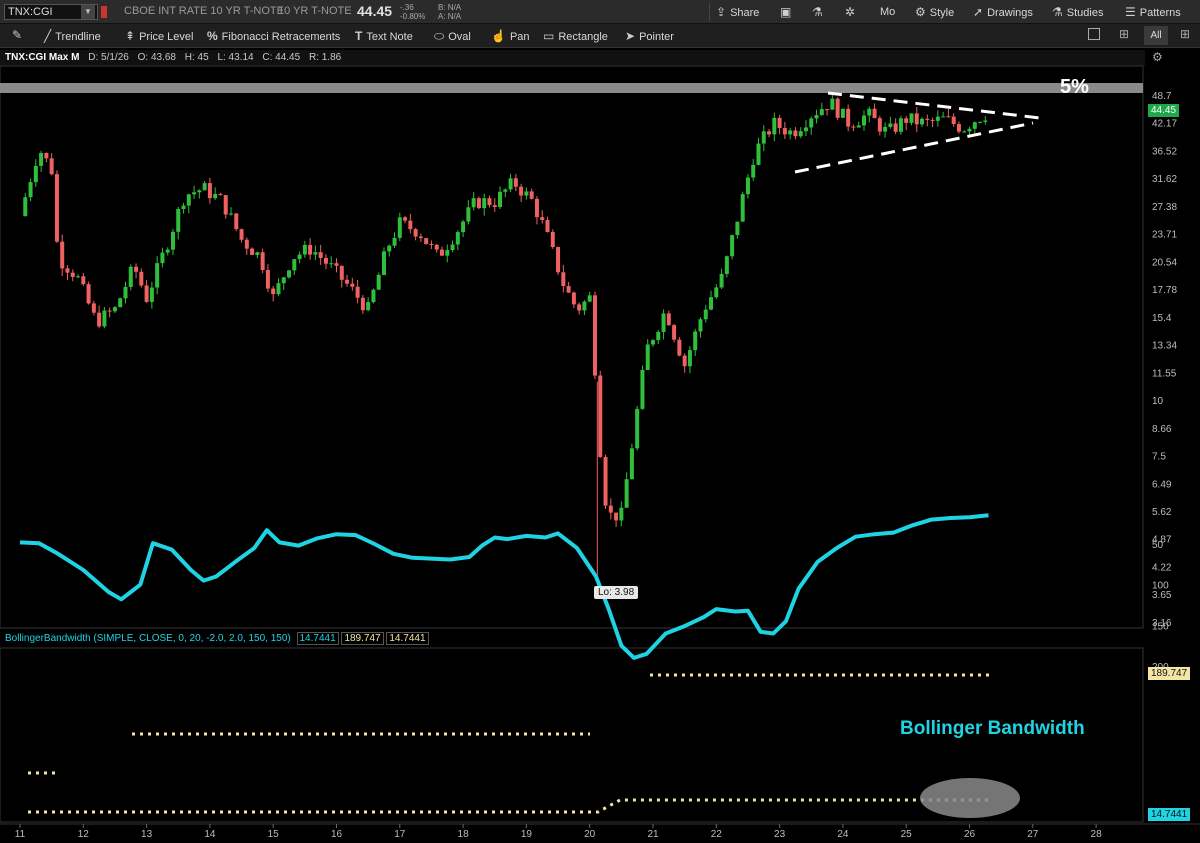 The height and width of the screenshot is (843, 1200). What do you see at coordinates (590, 834) in the screenshot?
I see `time-tick-label: 20` at bounding box center [590, 834].